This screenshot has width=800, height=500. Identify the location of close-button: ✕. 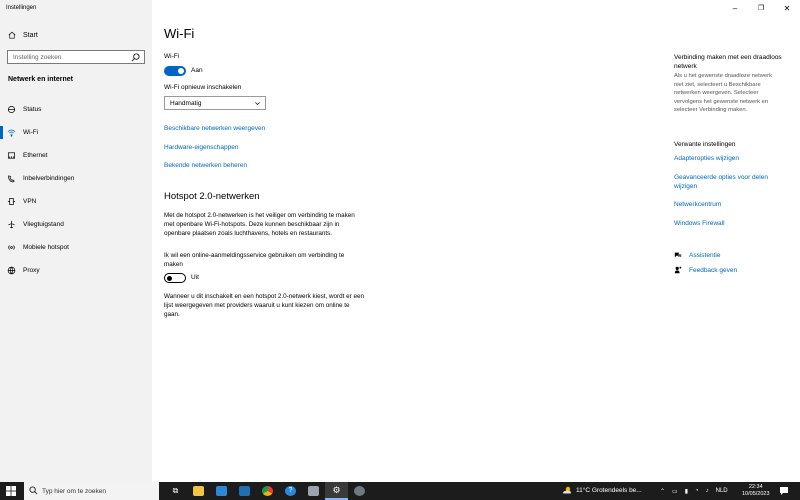
(787, 8).